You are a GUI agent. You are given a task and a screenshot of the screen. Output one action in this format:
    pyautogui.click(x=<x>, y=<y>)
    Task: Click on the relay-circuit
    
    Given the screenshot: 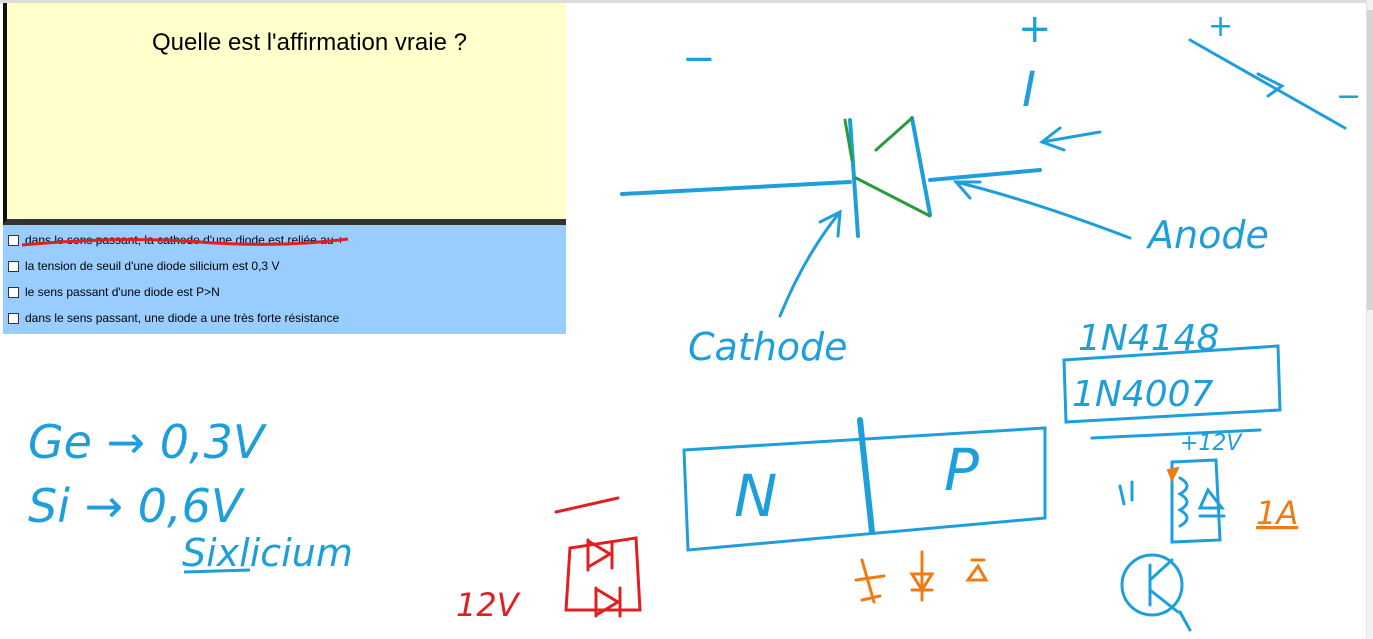 What is the action you would take?
    pyautogui.click(x=1172, y=545)
    